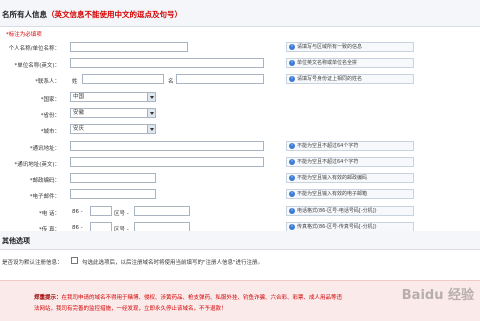  Describe the element at coordinates (162, 211) in the screenshot. I see `phone-number-input` at that location.